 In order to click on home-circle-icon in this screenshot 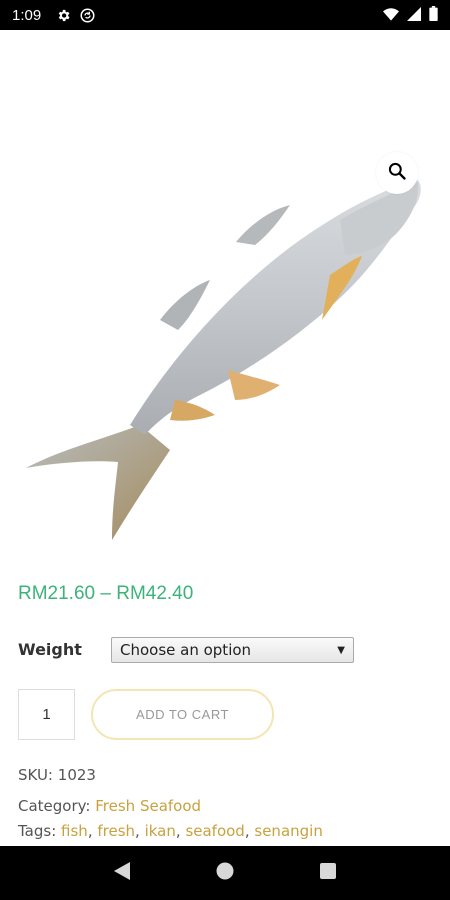, I will do `click(225, 873)`.